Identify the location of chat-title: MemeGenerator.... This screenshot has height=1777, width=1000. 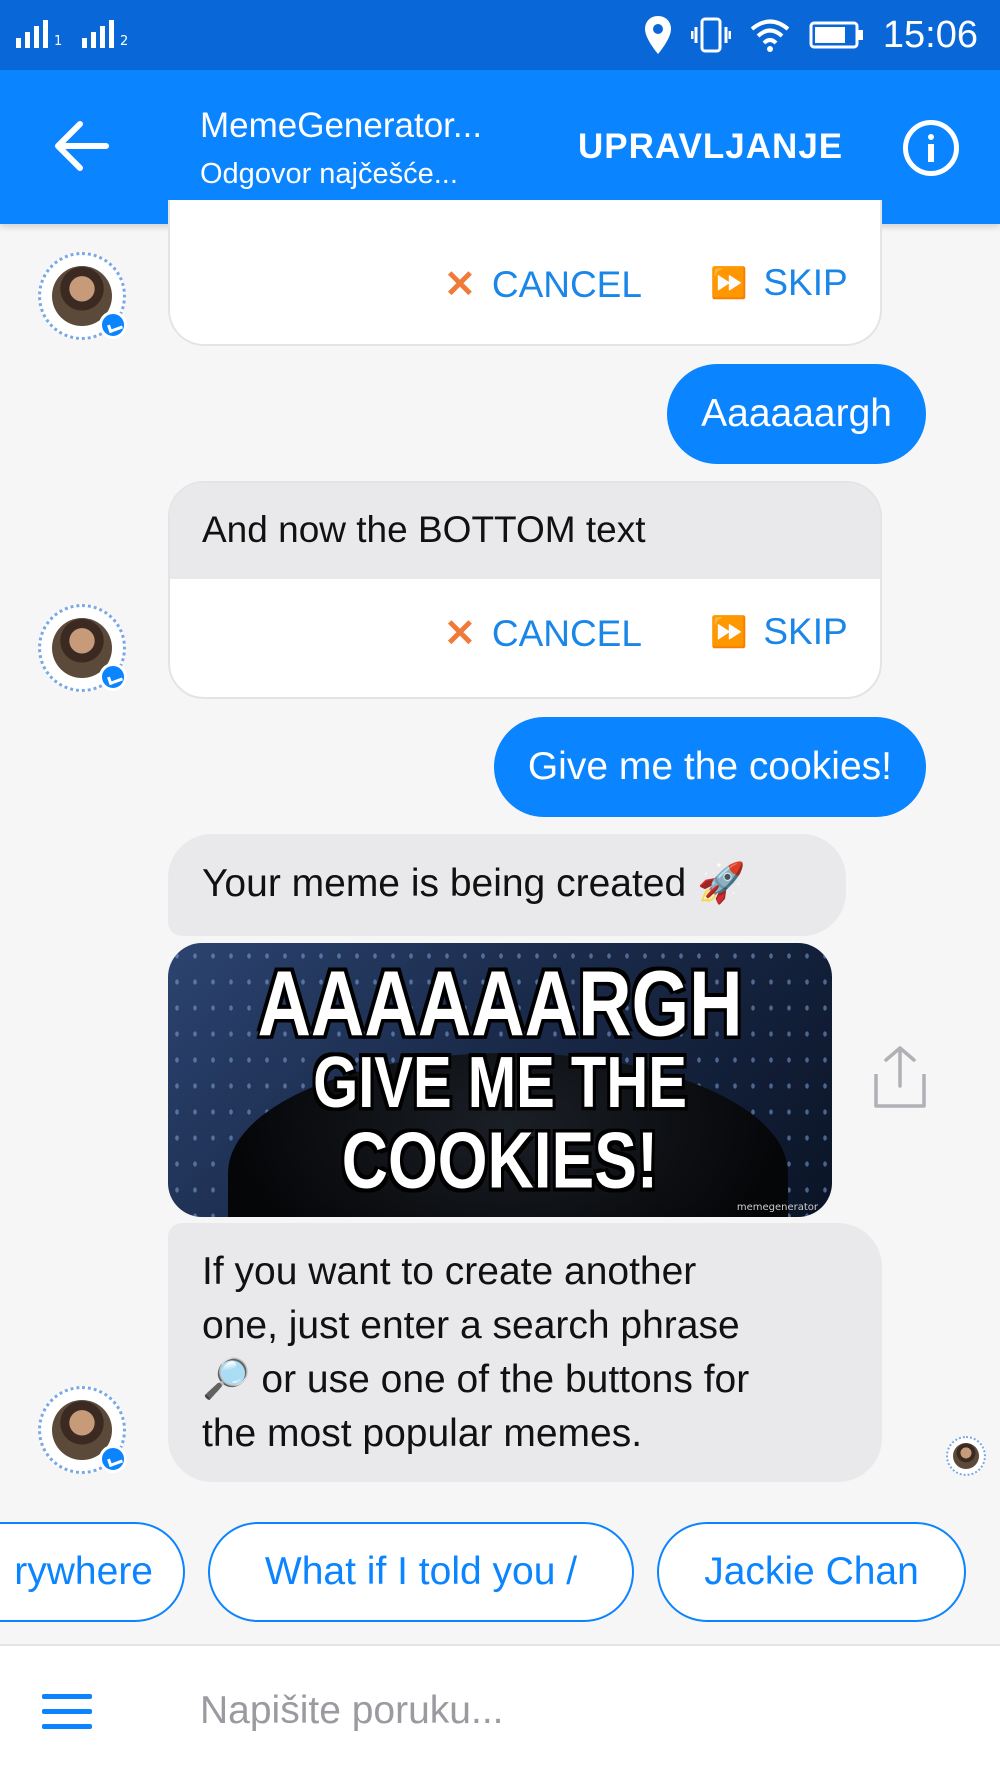
(341, 126).